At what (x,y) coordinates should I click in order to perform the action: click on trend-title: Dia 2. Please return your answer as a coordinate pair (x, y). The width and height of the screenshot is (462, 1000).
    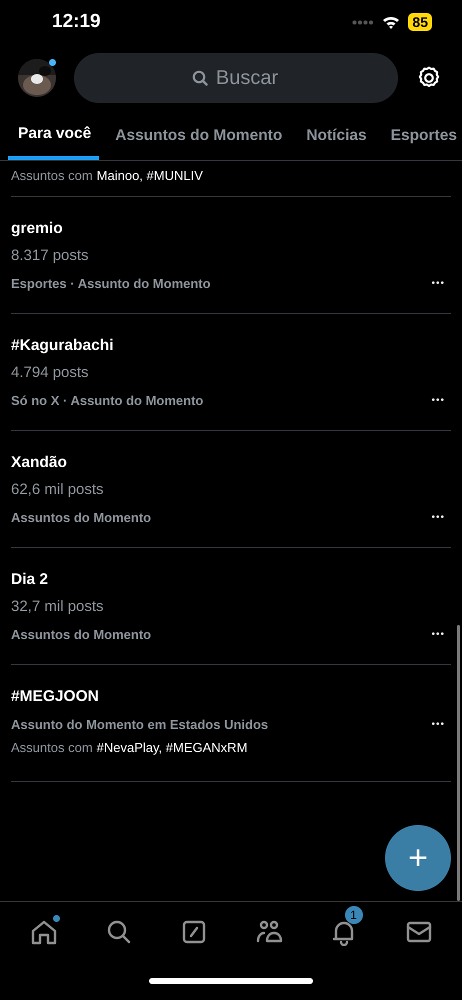
    Looking at the image, I should click on (231, 580).